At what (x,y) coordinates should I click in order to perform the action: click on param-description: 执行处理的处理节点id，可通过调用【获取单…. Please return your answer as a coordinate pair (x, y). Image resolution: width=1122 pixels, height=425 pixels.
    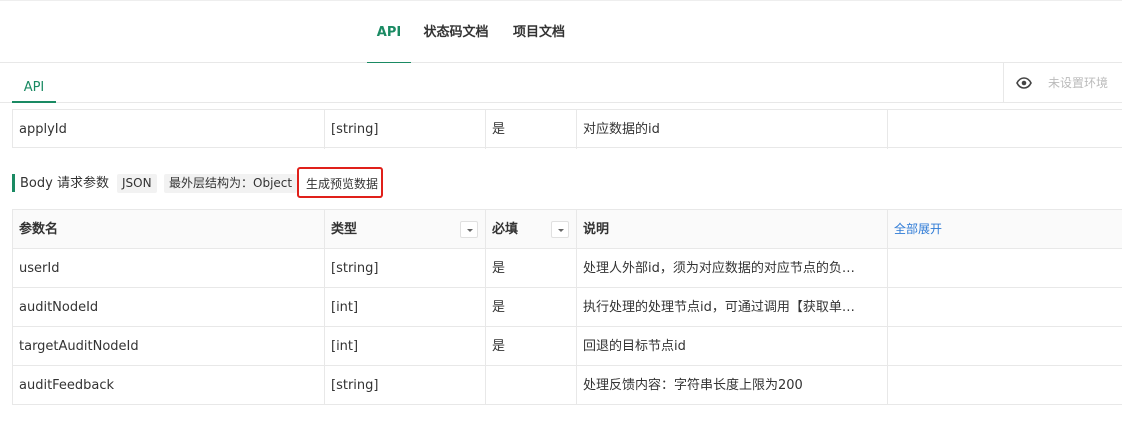
    Looking at the image, I should click on (731, 307).